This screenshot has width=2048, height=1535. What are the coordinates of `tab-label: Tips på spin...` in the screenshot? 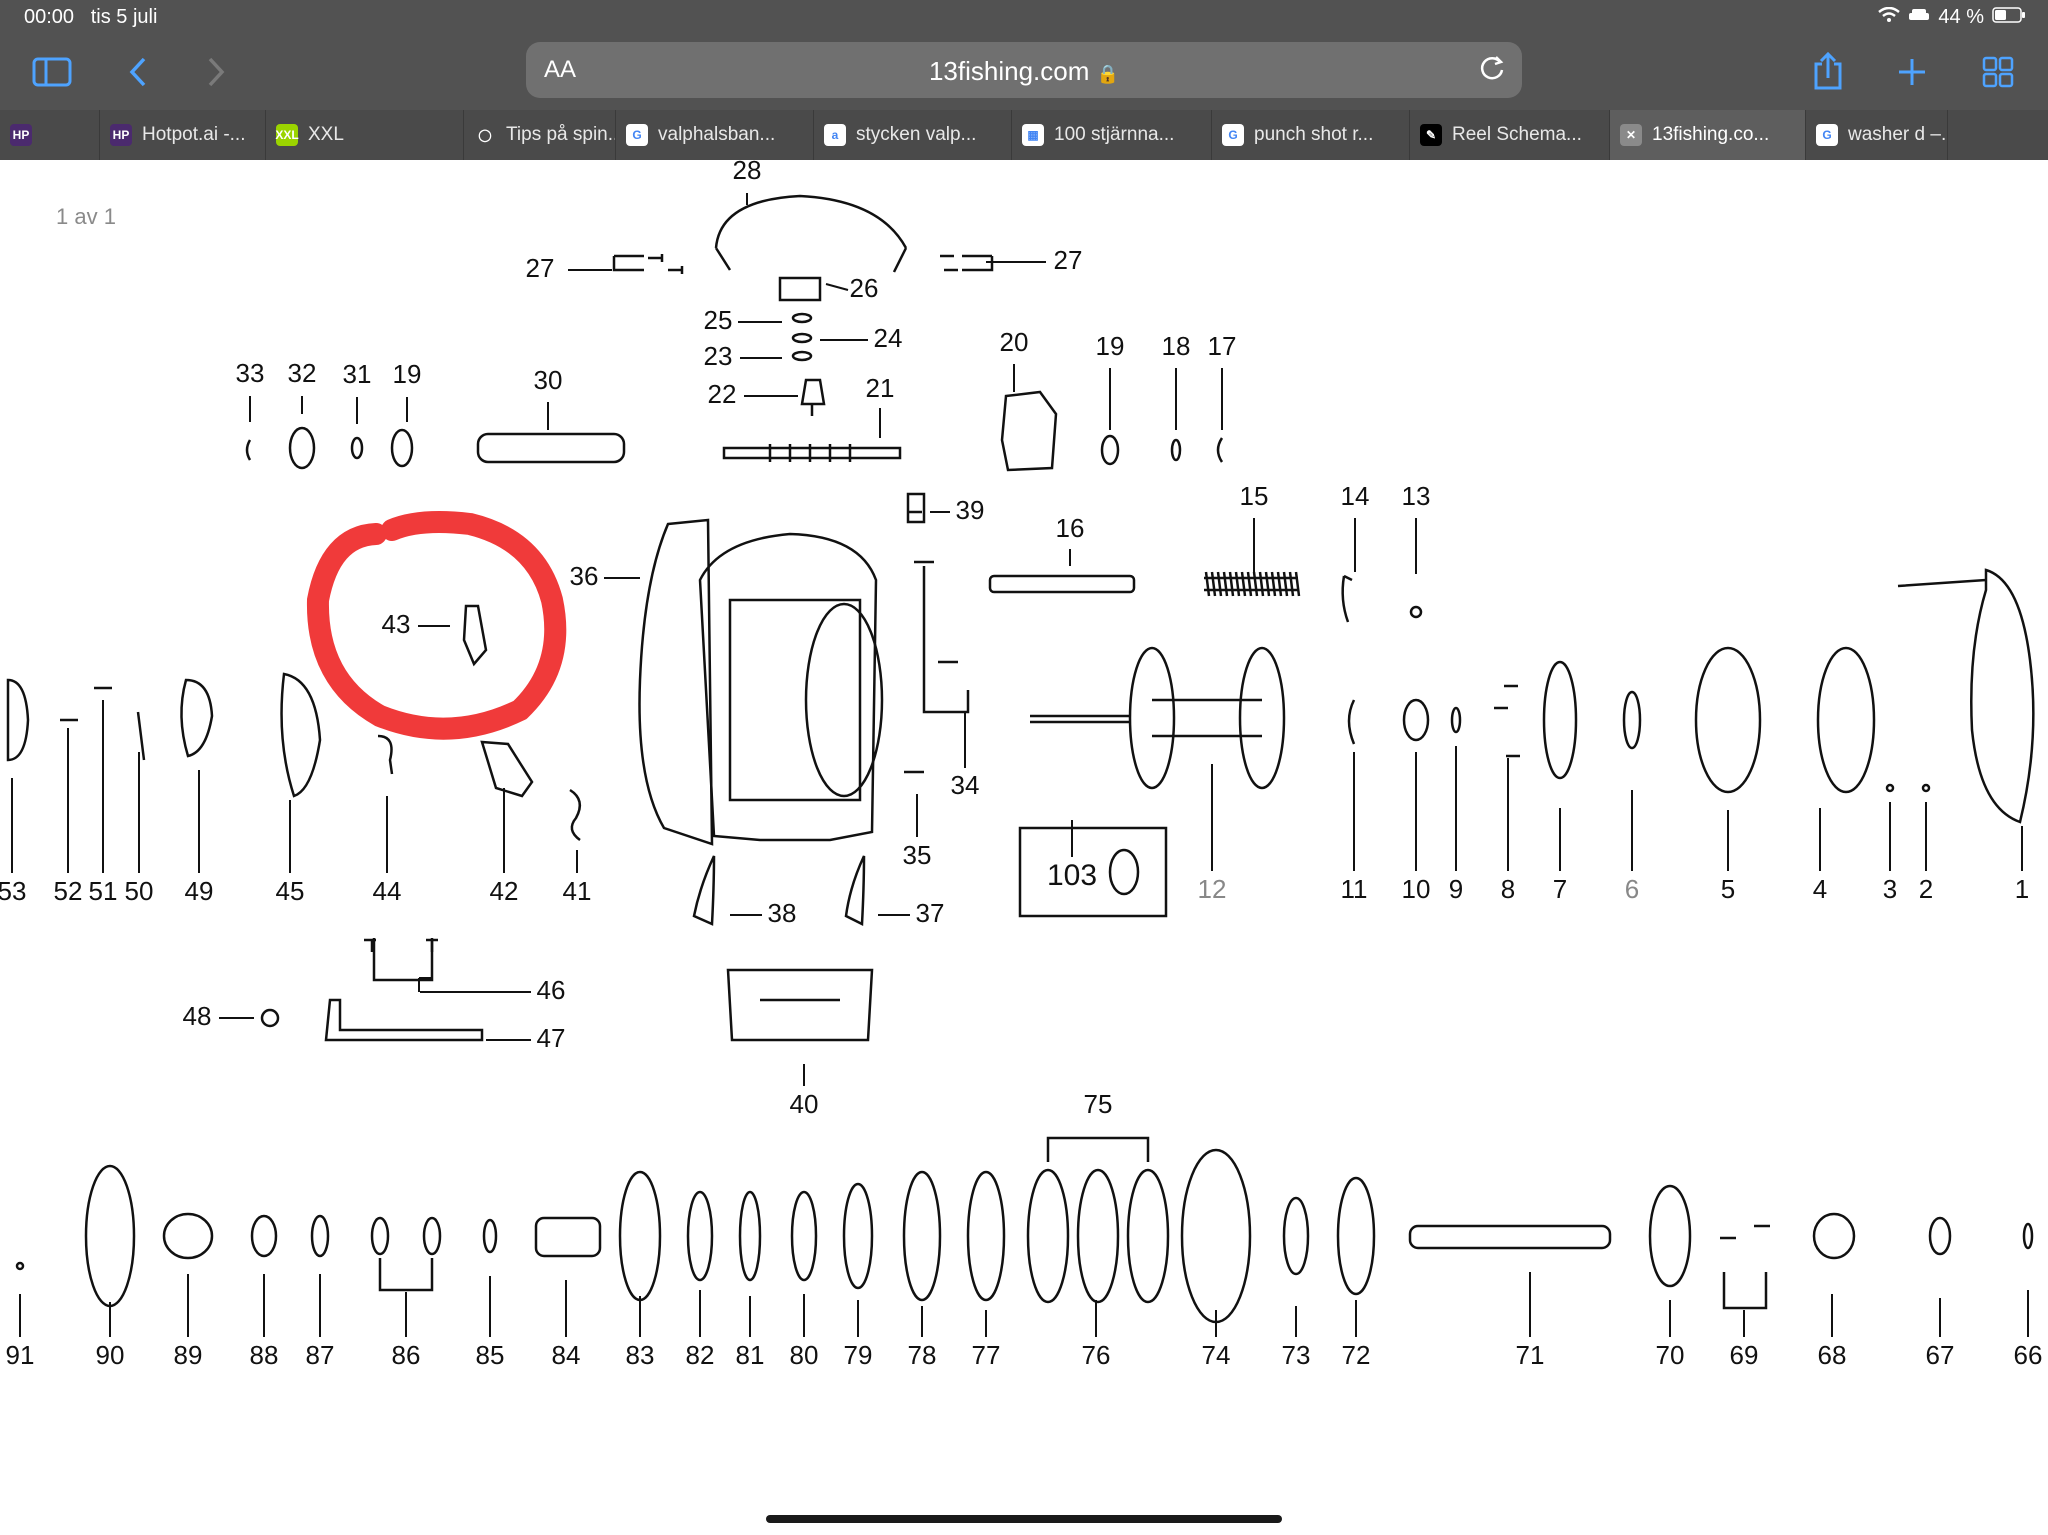 It's located at (561, 134).